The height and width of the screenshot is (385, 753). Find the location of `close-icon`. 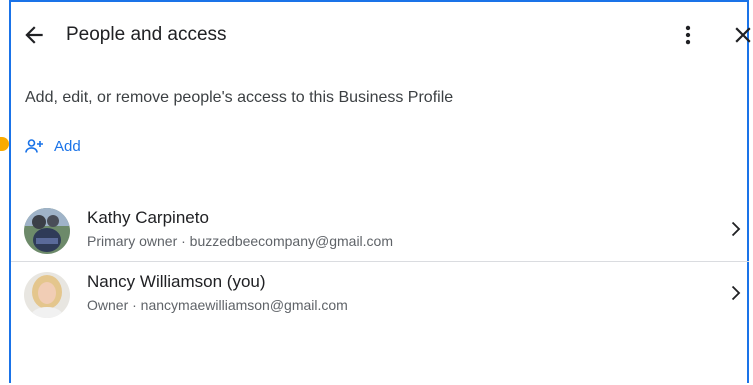

close-icon is located at coordinates (743, 35).